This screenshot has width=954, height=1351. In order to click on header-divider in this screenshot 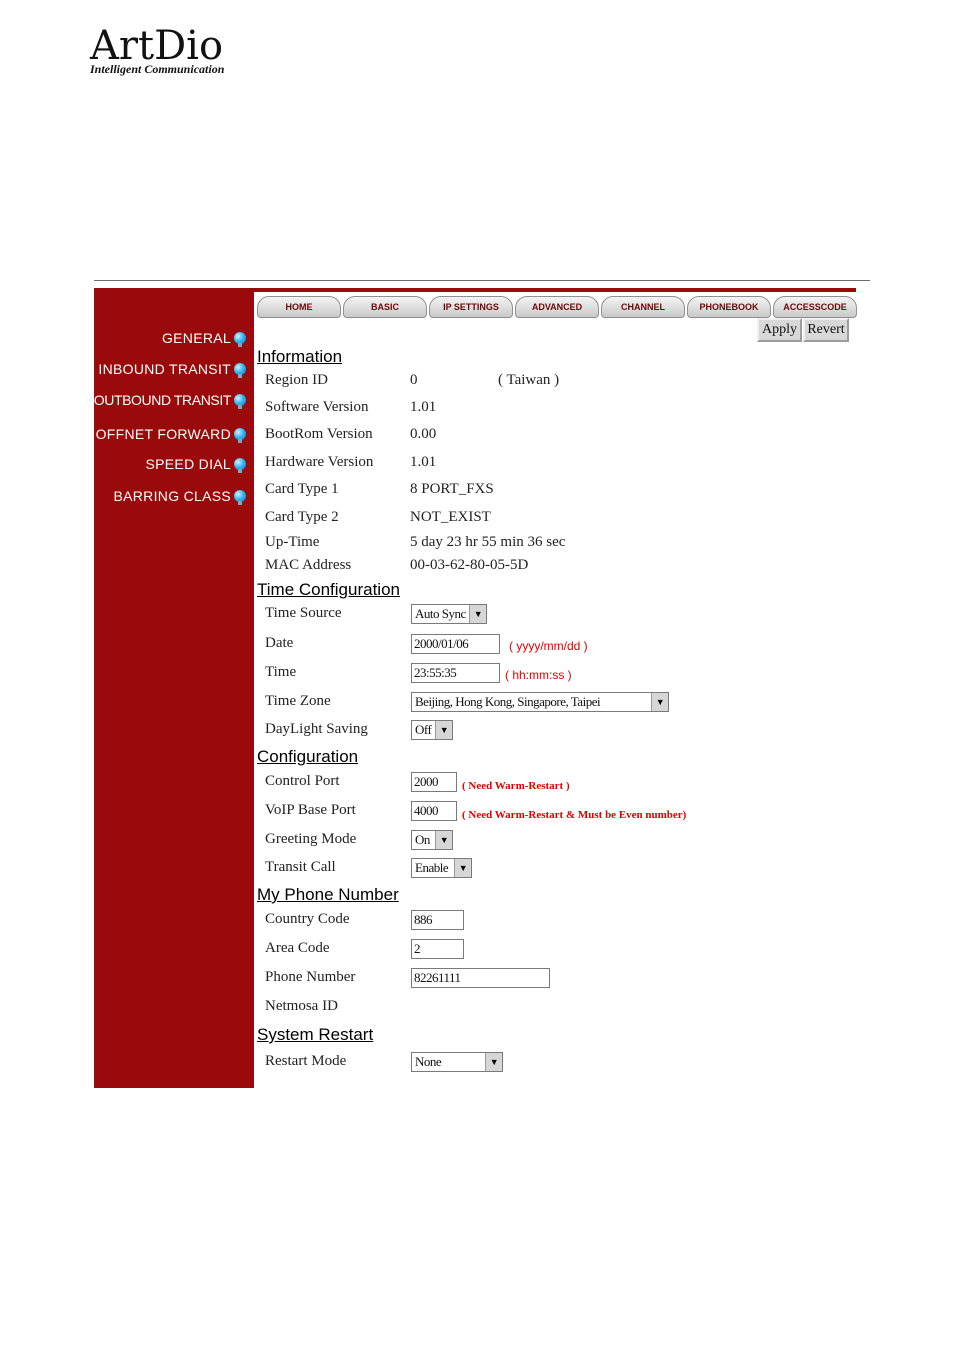, I will do `click(482, 280)`.